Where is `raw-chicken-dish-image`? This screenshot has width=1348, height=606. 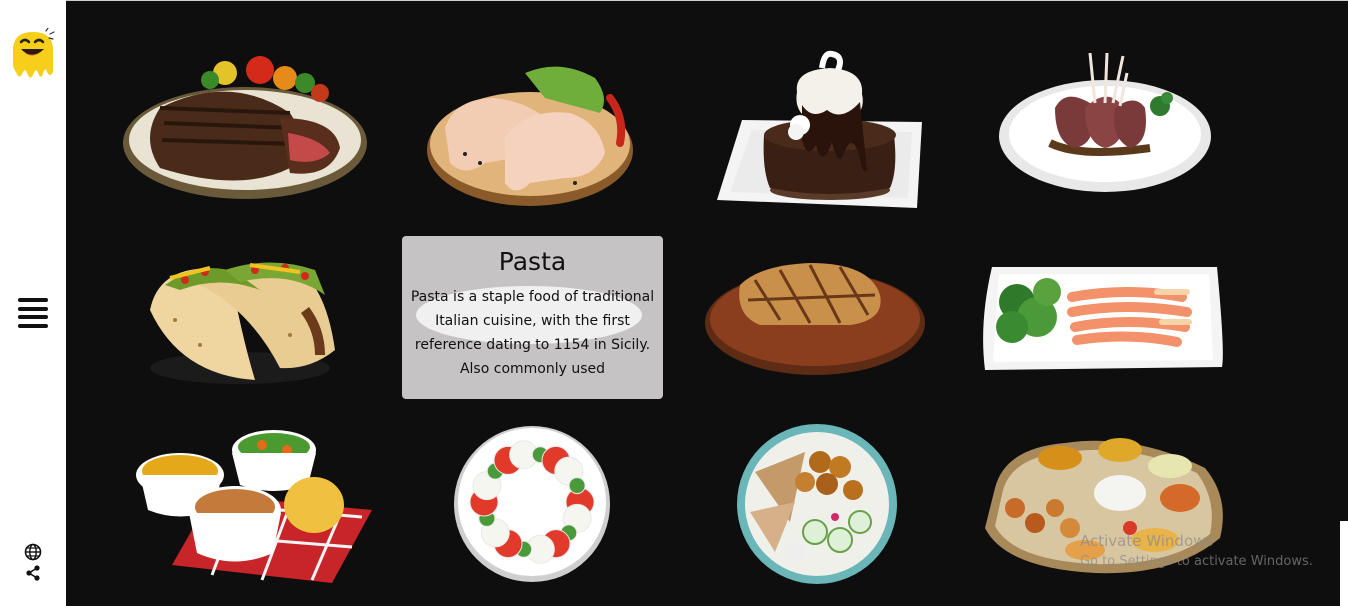
raw-chicken-dish-image is located at coordinates (532, 133).